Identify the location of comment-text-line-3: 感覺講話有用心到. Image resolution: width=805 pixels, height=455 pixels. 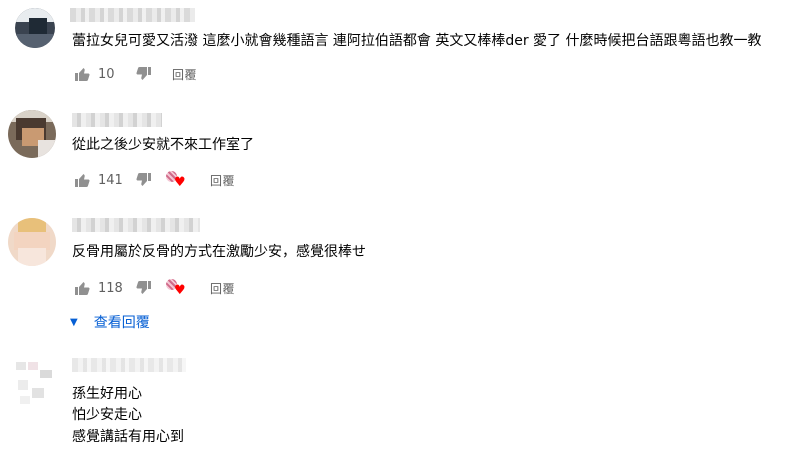
(128, 437).